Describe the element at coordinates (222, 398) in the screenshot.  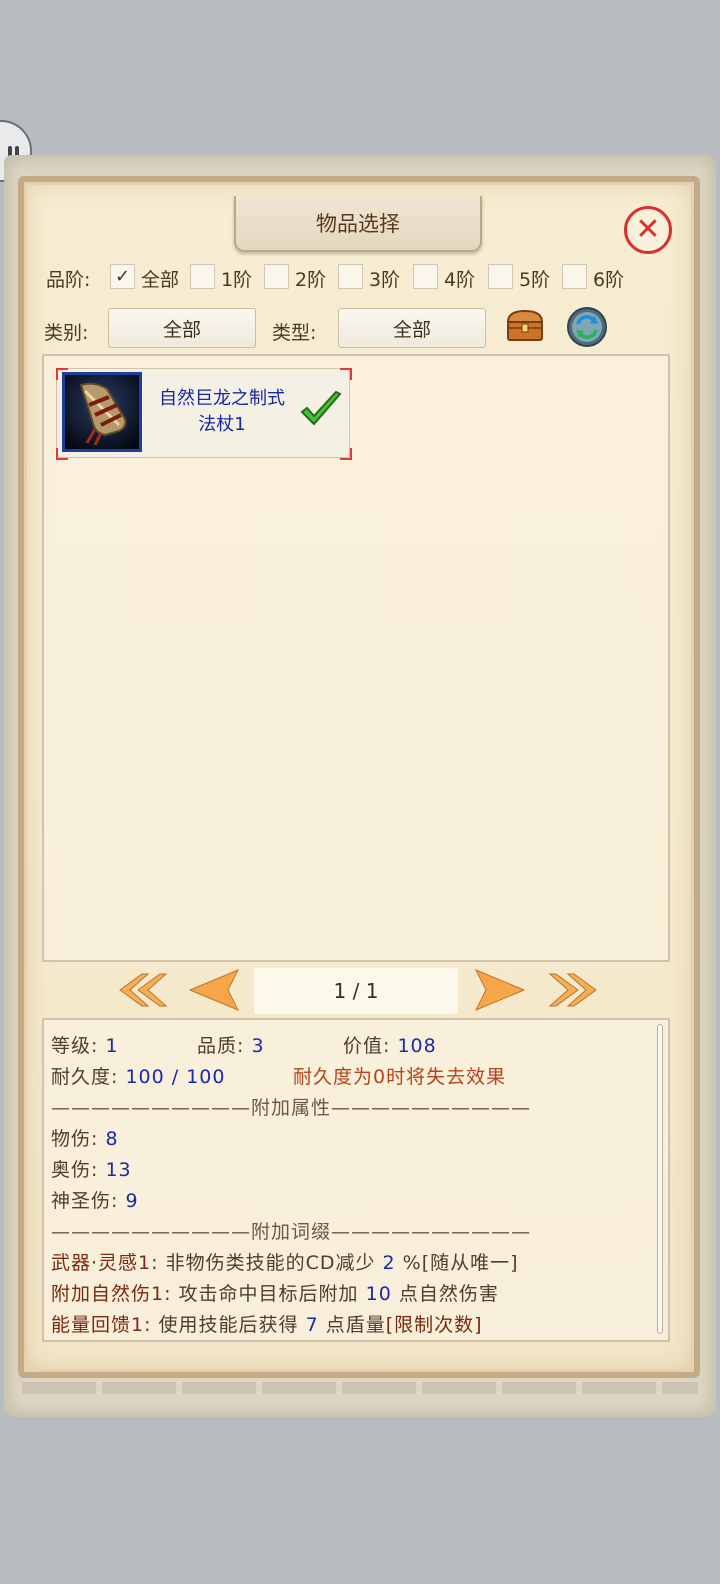
I see `item-name-line1: 自然巨龙之制式` at that location.